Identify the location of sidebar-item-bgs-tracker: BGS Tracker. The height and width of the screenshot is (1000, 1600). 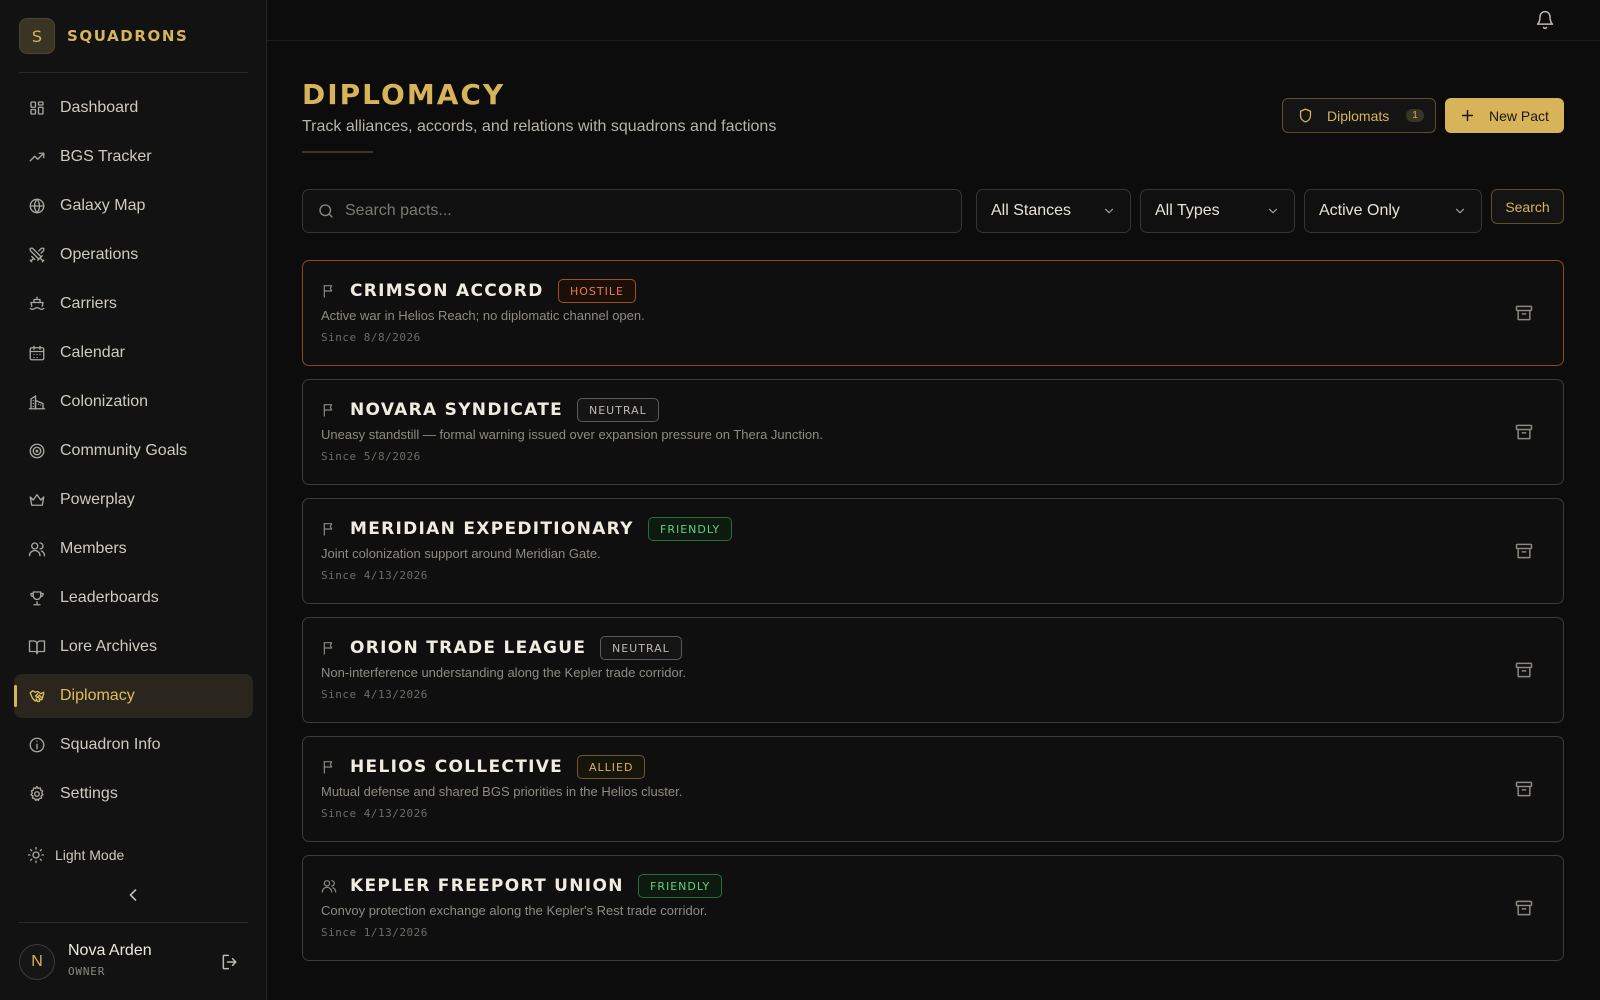
(133, 157).